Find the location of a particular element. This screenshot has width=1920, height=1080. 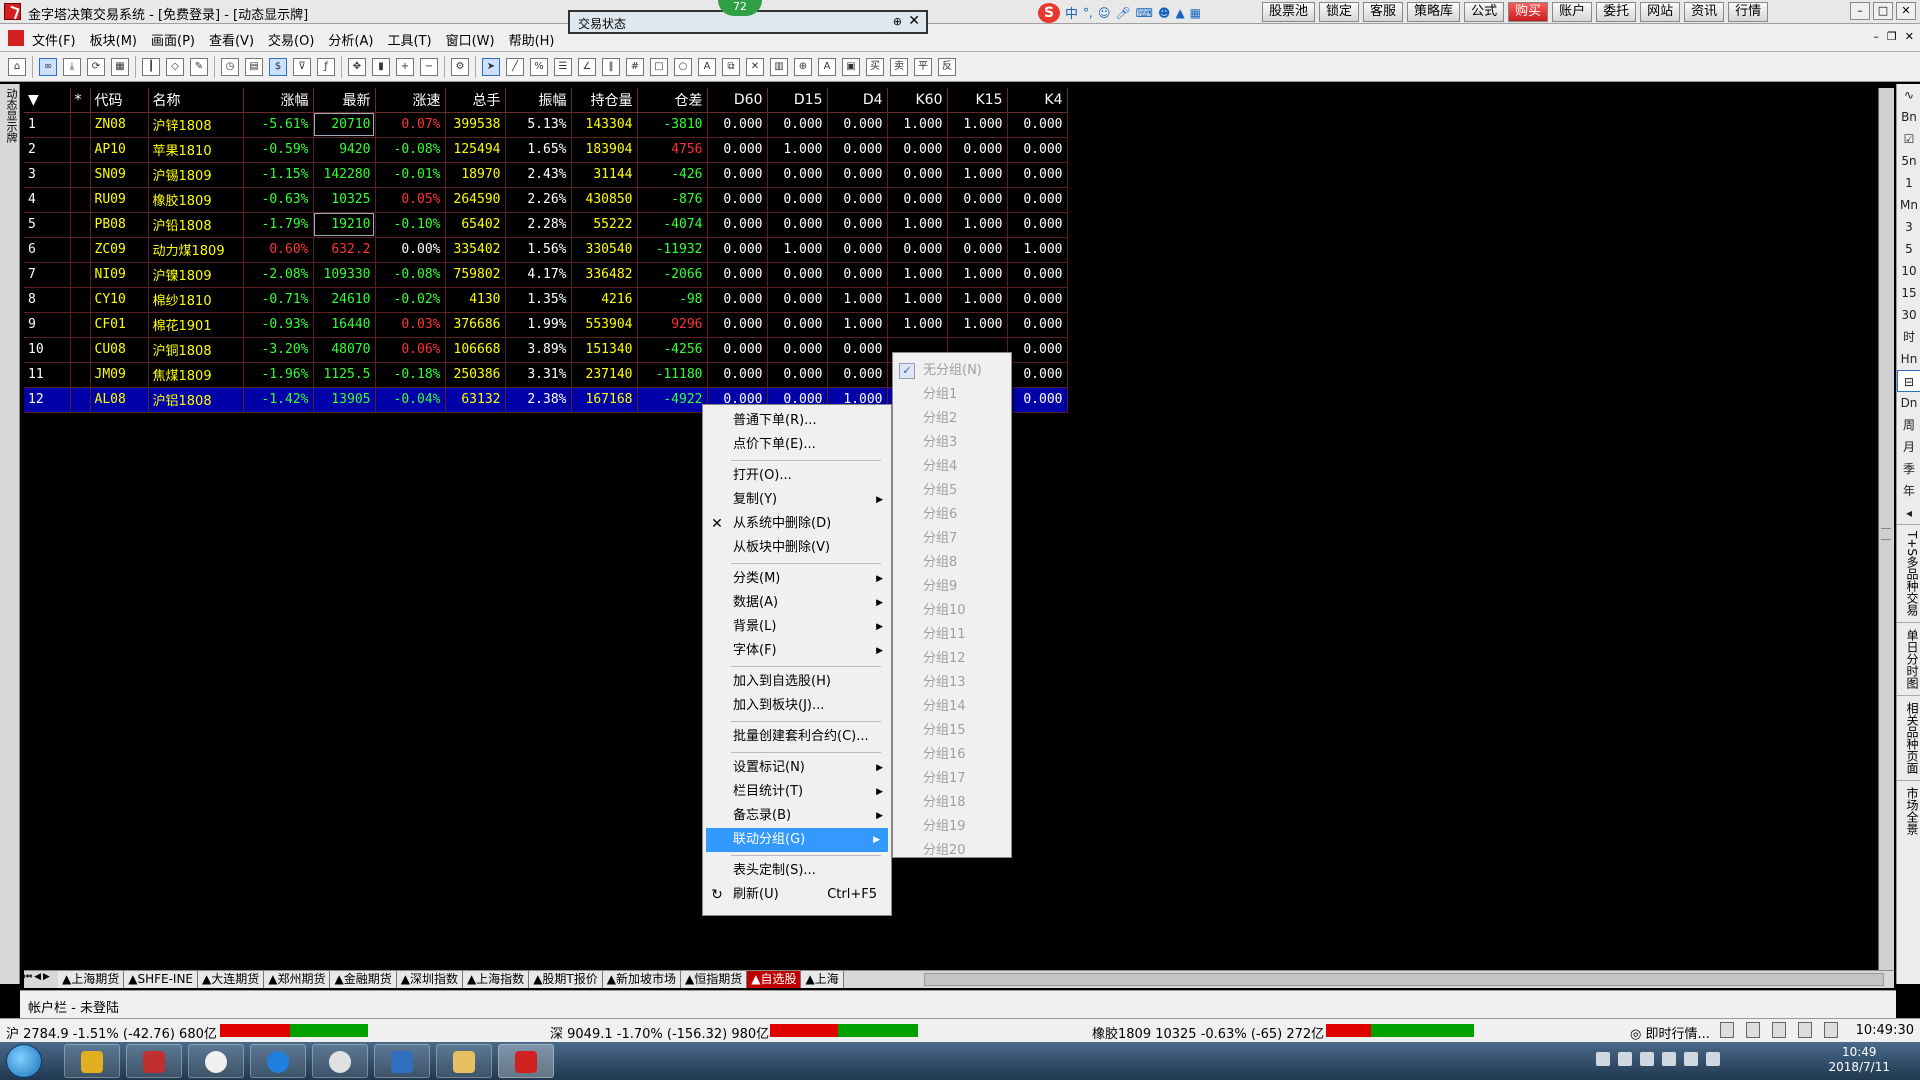

sogou-ime-icon: S is located at coordinates (1049, 12).